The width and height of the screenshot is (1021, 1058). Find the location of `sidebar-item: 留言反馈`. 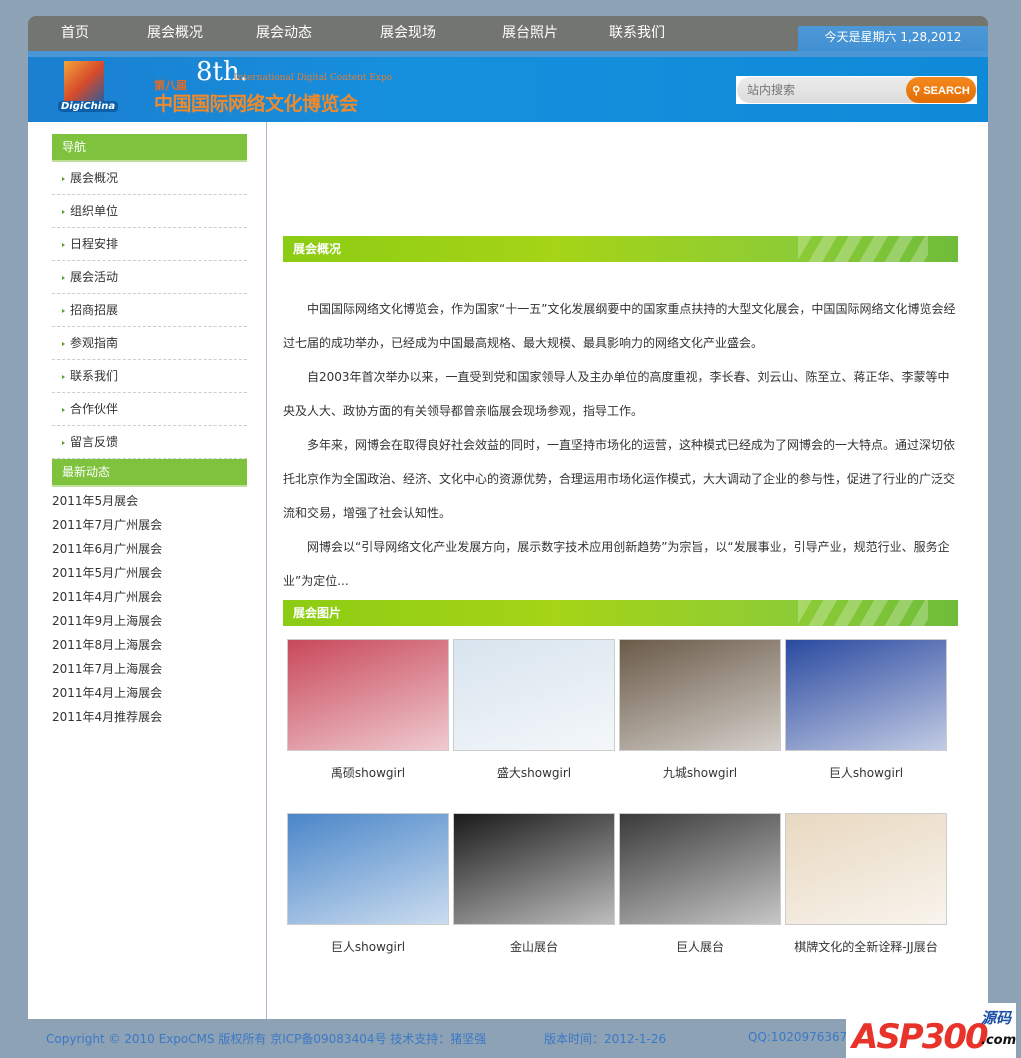

sidebar-item: 留言反馈 is located at coordinates (149, 442).